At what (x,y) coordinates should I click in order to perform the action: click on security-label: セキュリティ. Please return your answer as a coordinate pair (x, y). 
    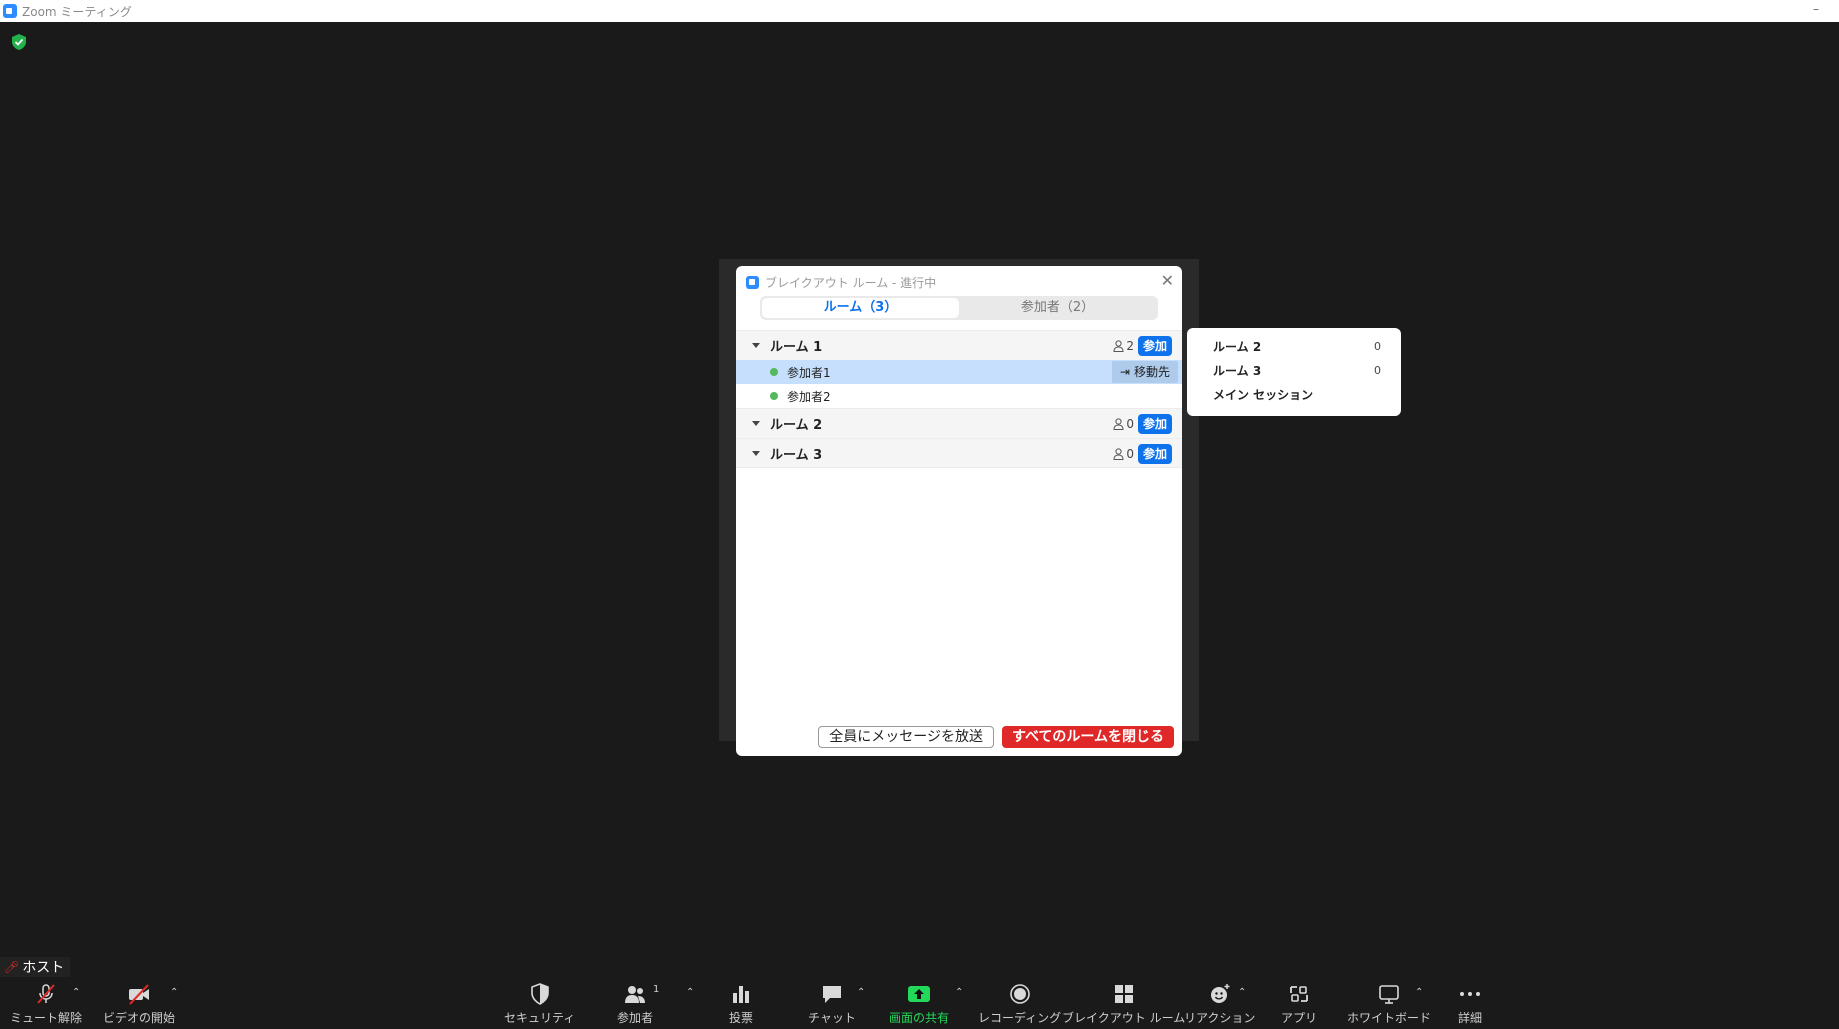
    Looking at the image, I should click on (540, 1018).